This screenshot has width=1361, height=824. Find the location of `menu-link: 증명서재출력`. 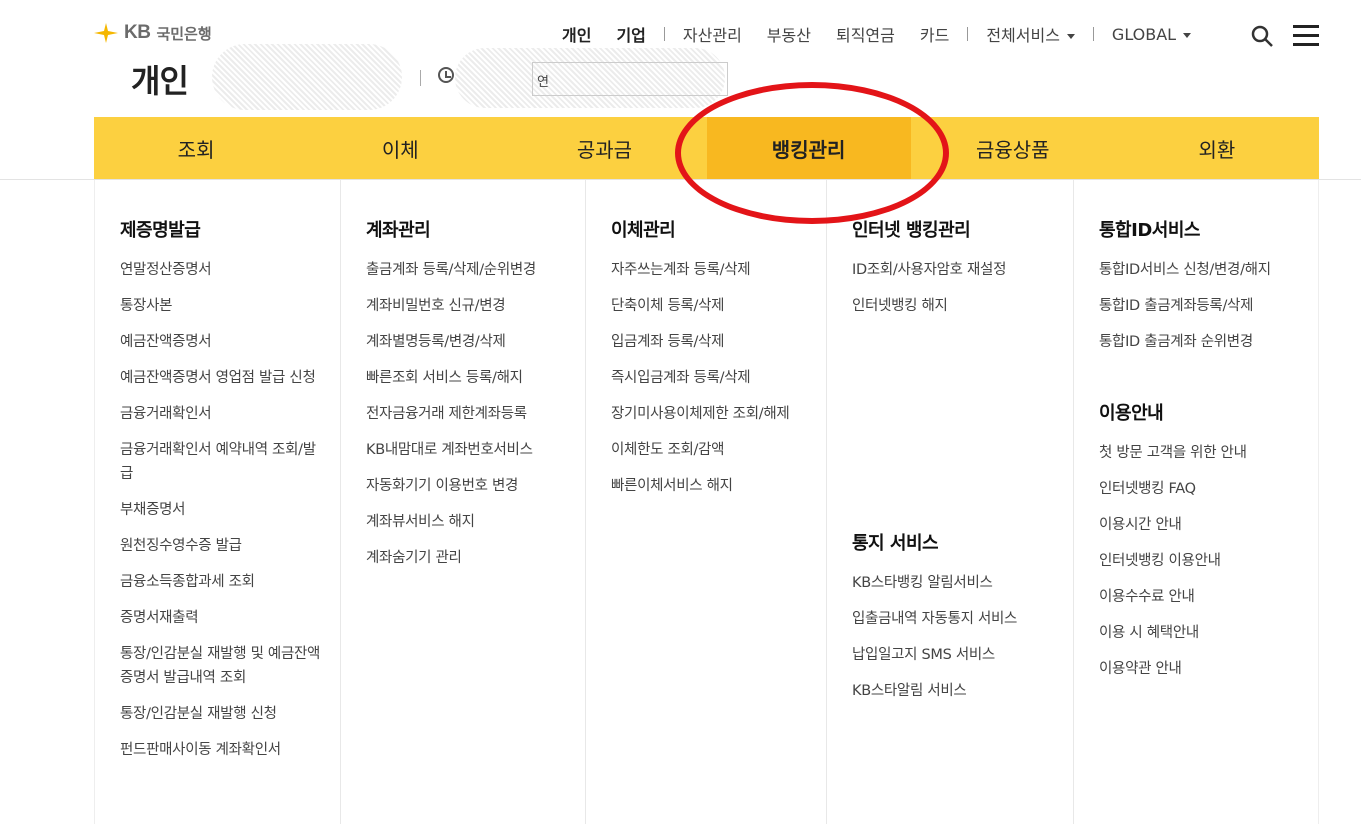

menu-link: 증명서재출력 is located at coordinates (230, 618).